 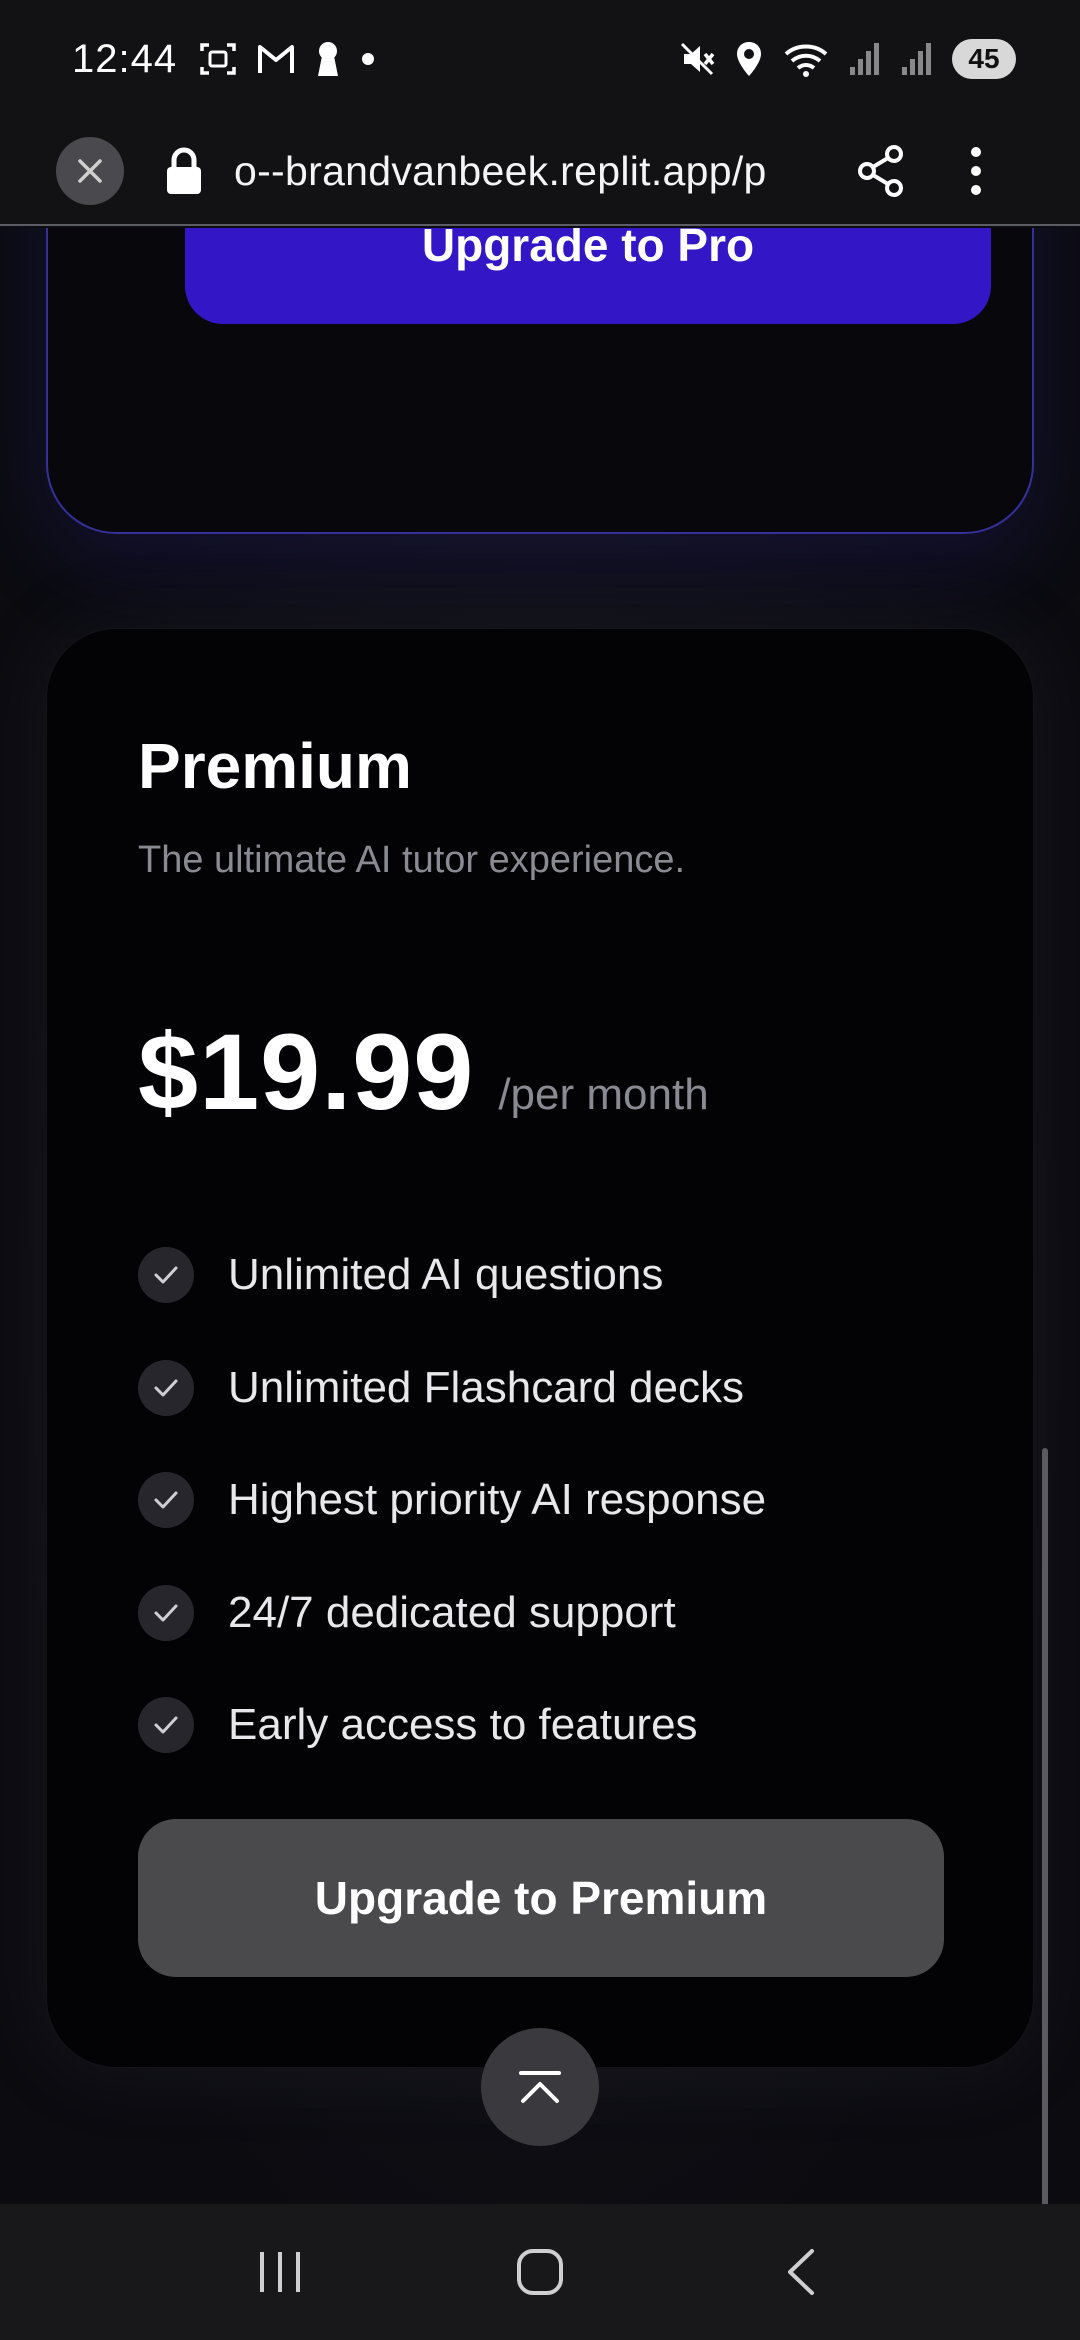 What do you see at coordinates (497, 1500) in the screenshot?
I see `feature-label: Highest priority AI response` at bounding box center [497, 1500].